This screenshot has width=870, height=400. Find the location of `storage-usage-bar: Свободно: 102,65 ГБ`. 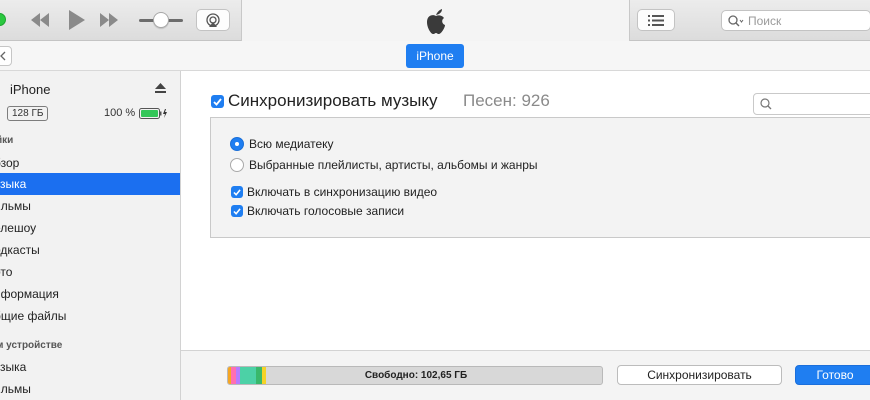

storage-usage-bar: Свободно: 102,65 ГБ is located at coordinates (415, 375).